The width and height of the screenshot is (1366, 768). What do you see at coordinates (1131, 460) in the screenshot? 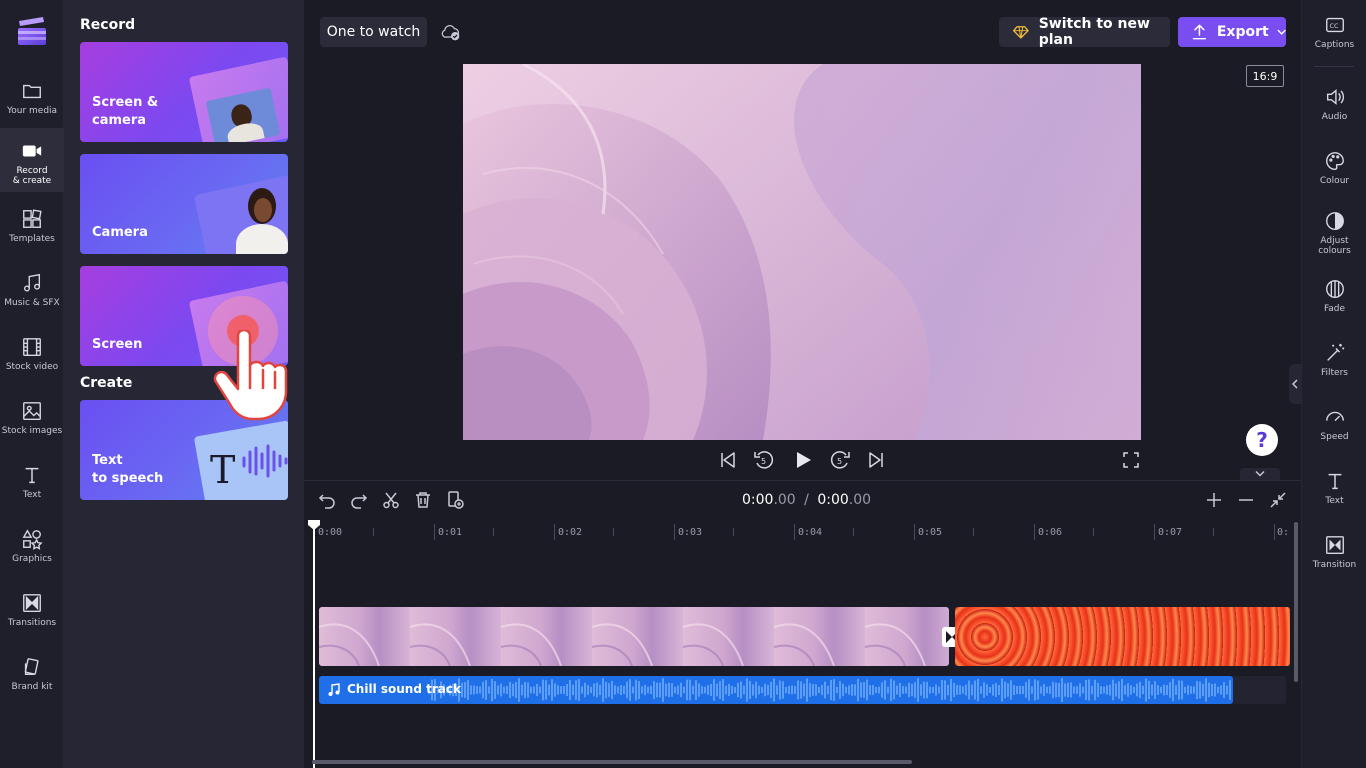
I see `fullscreen-icon` at bounding box center [1131, 460].